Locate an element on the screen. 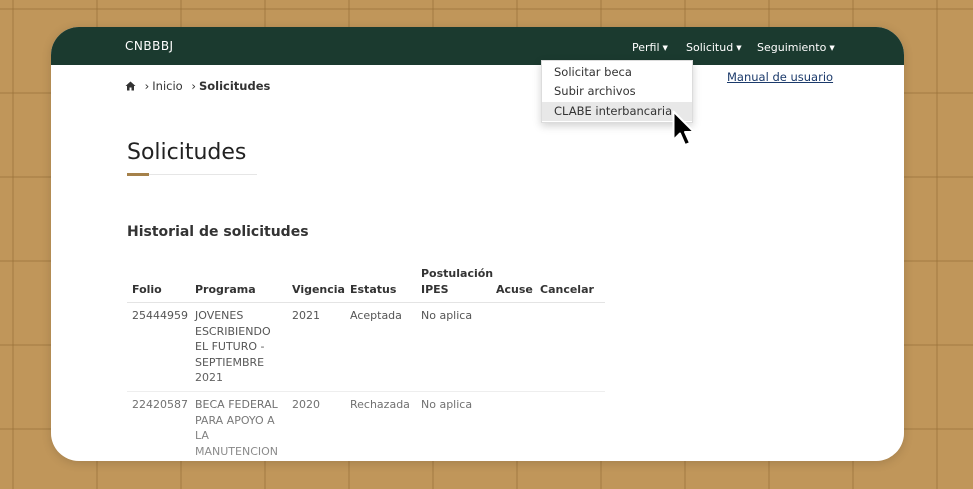 The width and height of the screenshot is (973, 489). breadcrumb: › Inicio › Solicitudes is located at coordinates (197, 86).